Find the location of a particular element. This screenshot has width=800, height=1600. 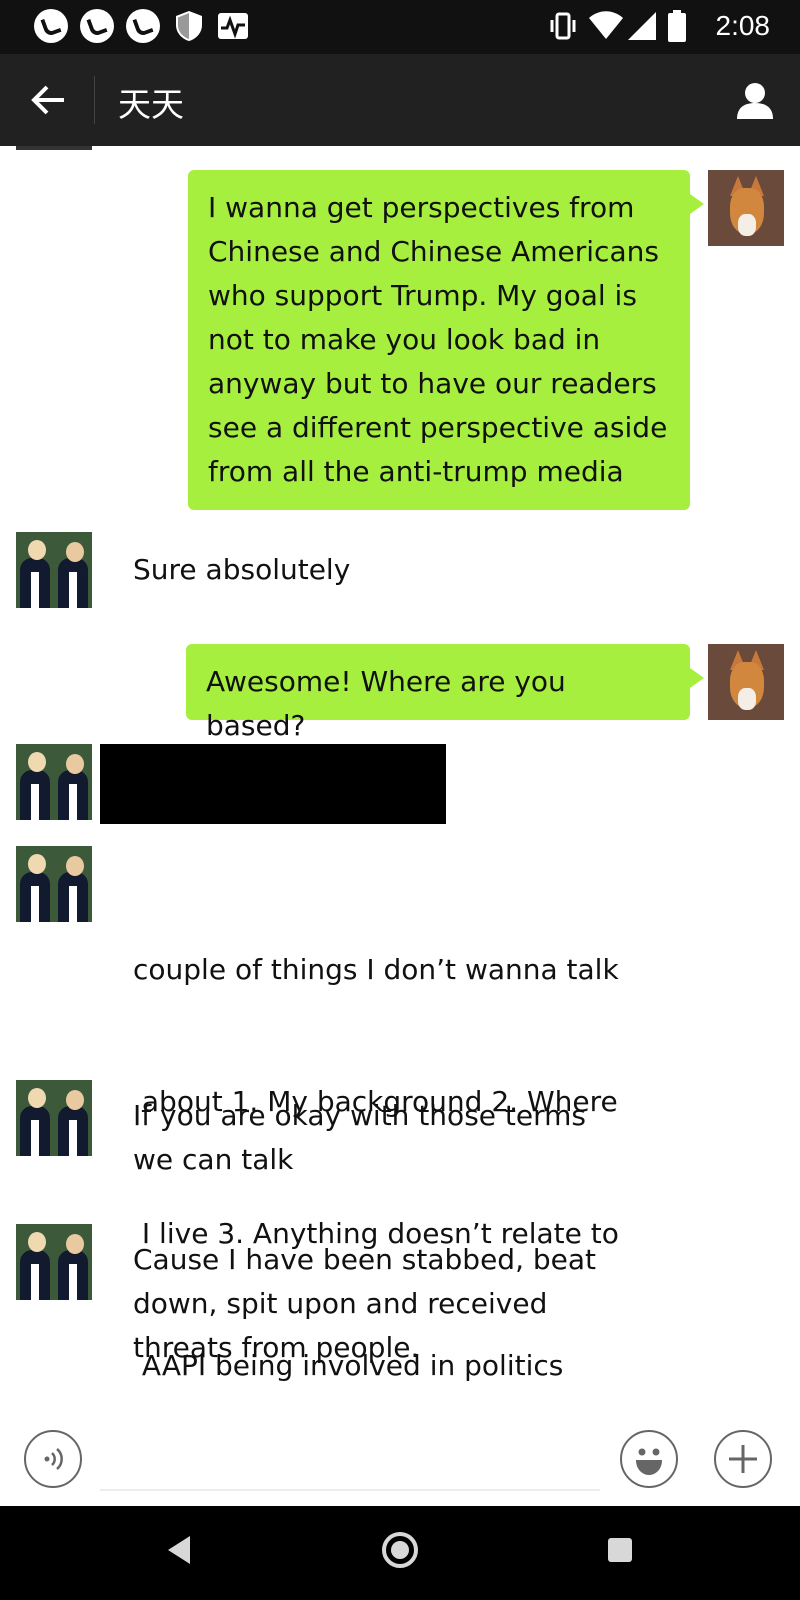

system-nav-bar is located at coordinates (400, 1553).